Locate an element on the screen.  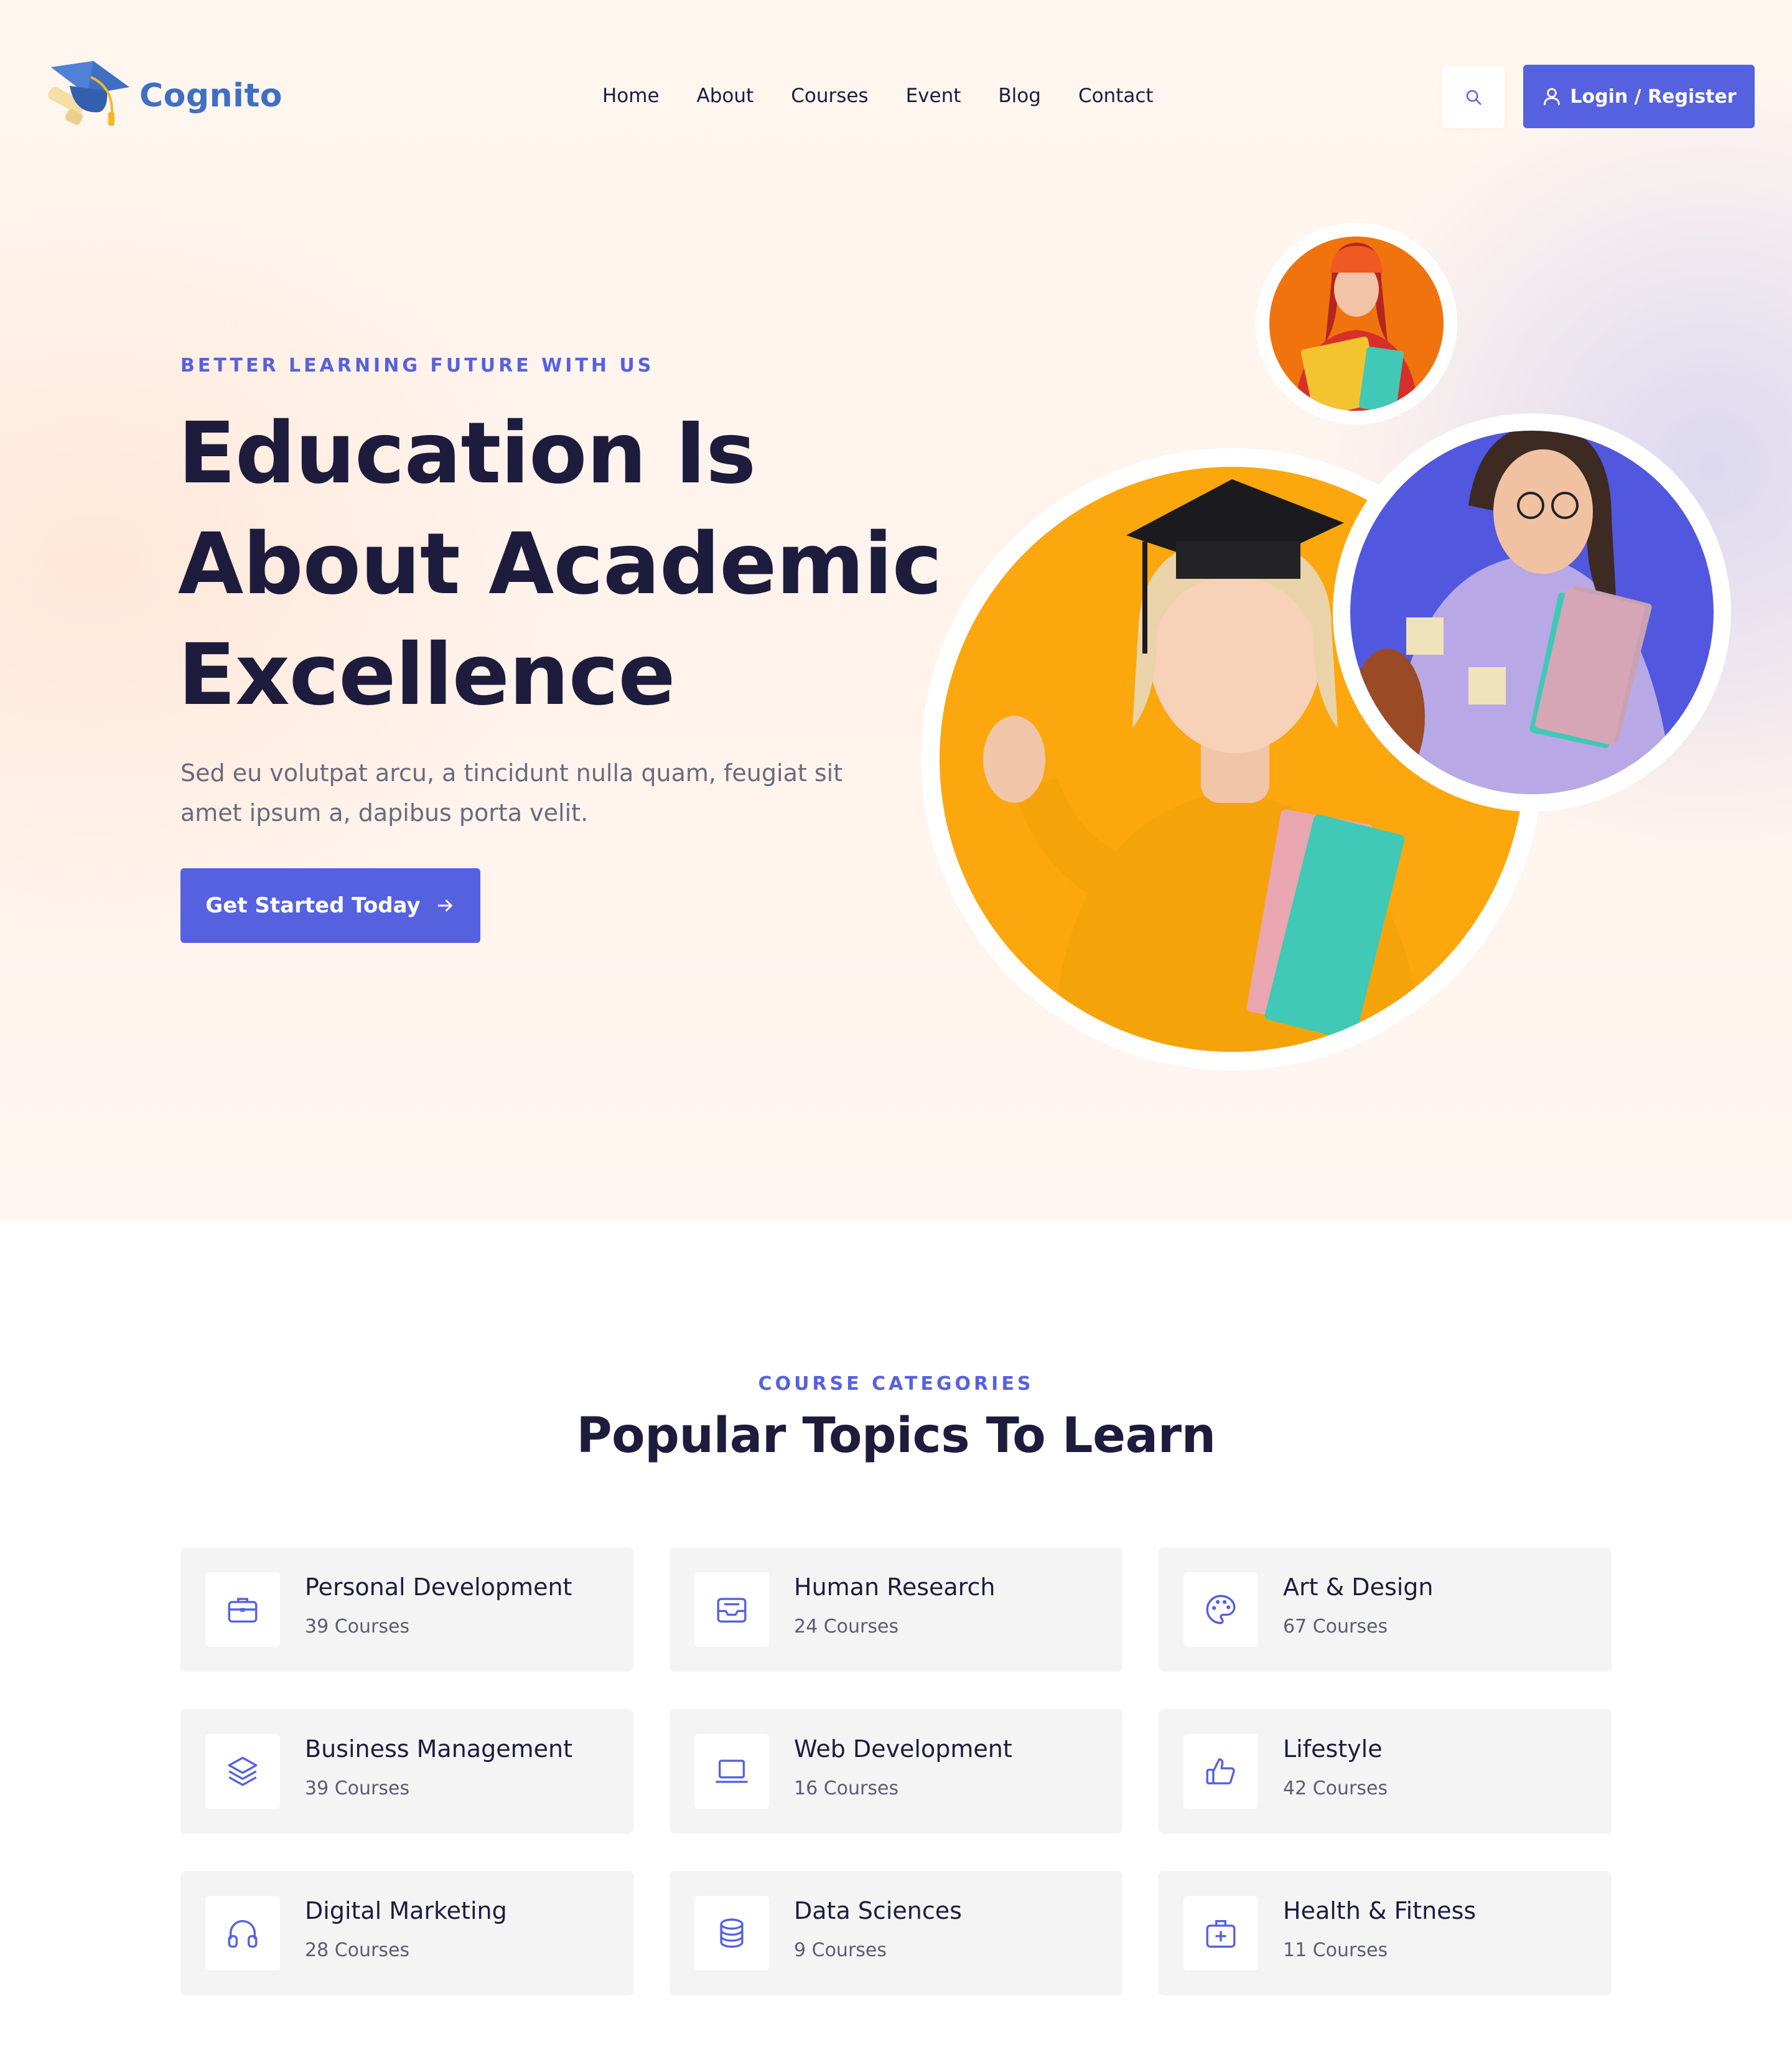
category-course-count: 11 Courses is located at coordinates (1335, 1950).